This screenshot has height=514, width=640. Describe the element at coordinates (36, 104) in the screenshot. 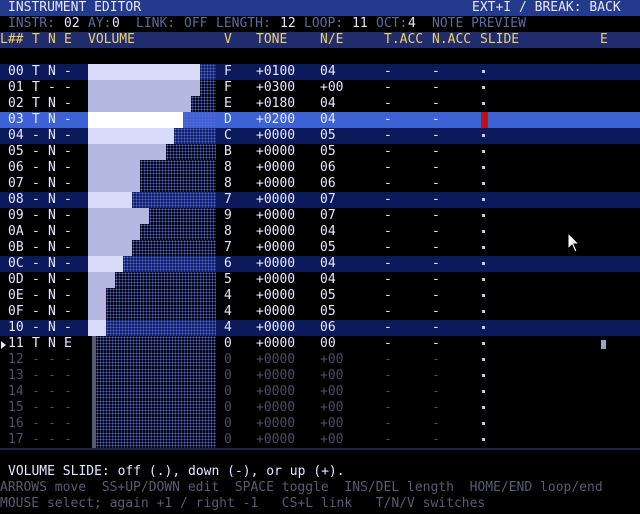

I see `row-tone-flag: T` at that location.